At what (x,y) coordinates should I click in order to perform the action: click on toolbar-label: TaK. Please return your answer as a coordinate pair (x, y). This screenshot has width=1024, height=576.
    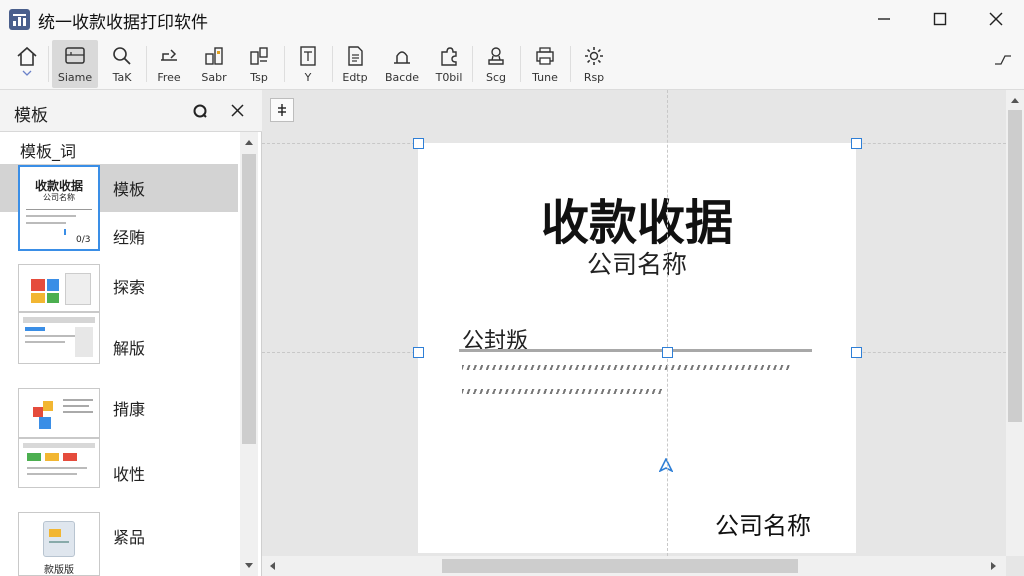
    Looking at the image, I should click on (122, 77).